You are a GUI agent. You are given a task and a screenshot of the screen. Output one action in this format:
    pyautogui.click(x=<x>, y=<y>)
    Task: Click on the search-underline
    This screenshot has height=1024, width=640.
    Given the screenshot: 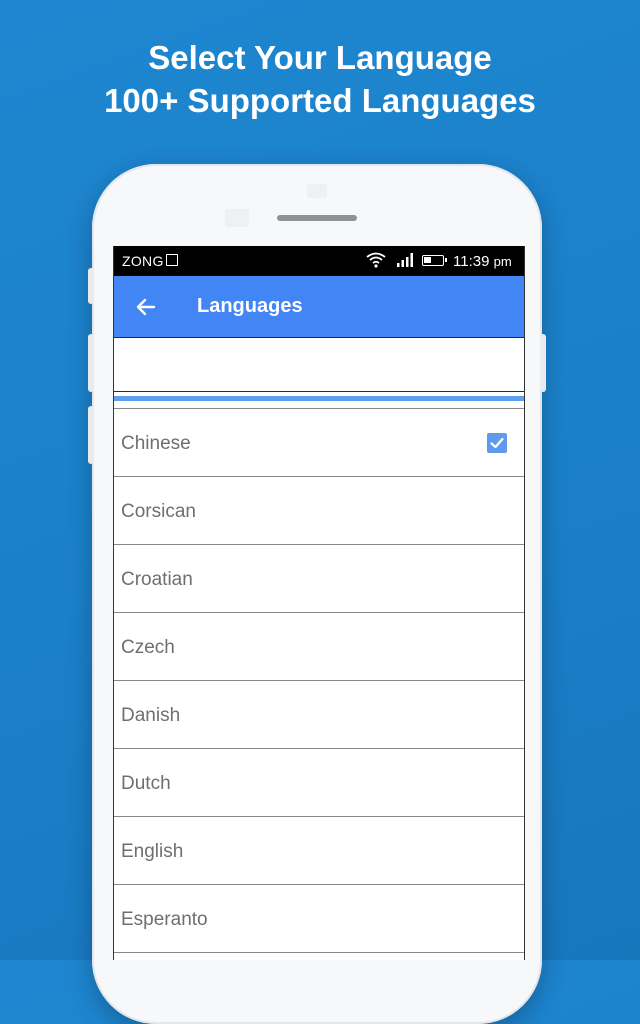 What is the action you would take?
    pyautogui.click(x=319, y=398)
    